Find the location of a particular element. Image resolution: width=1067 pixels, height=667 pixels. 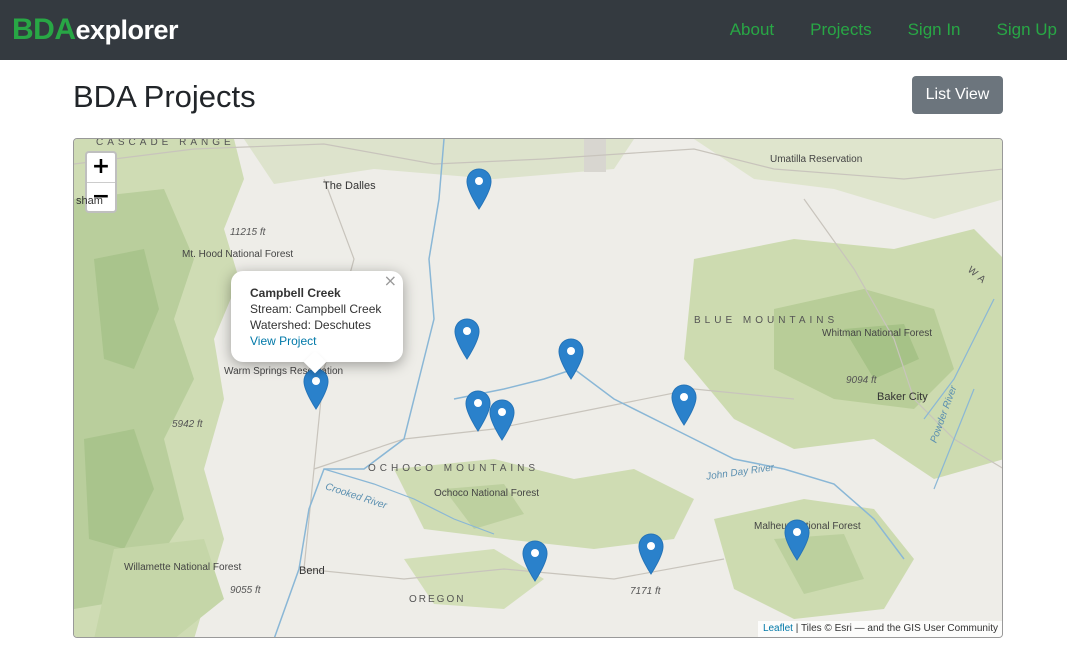

map-label-oregon: OREGON is located at coordinates (437, 599).